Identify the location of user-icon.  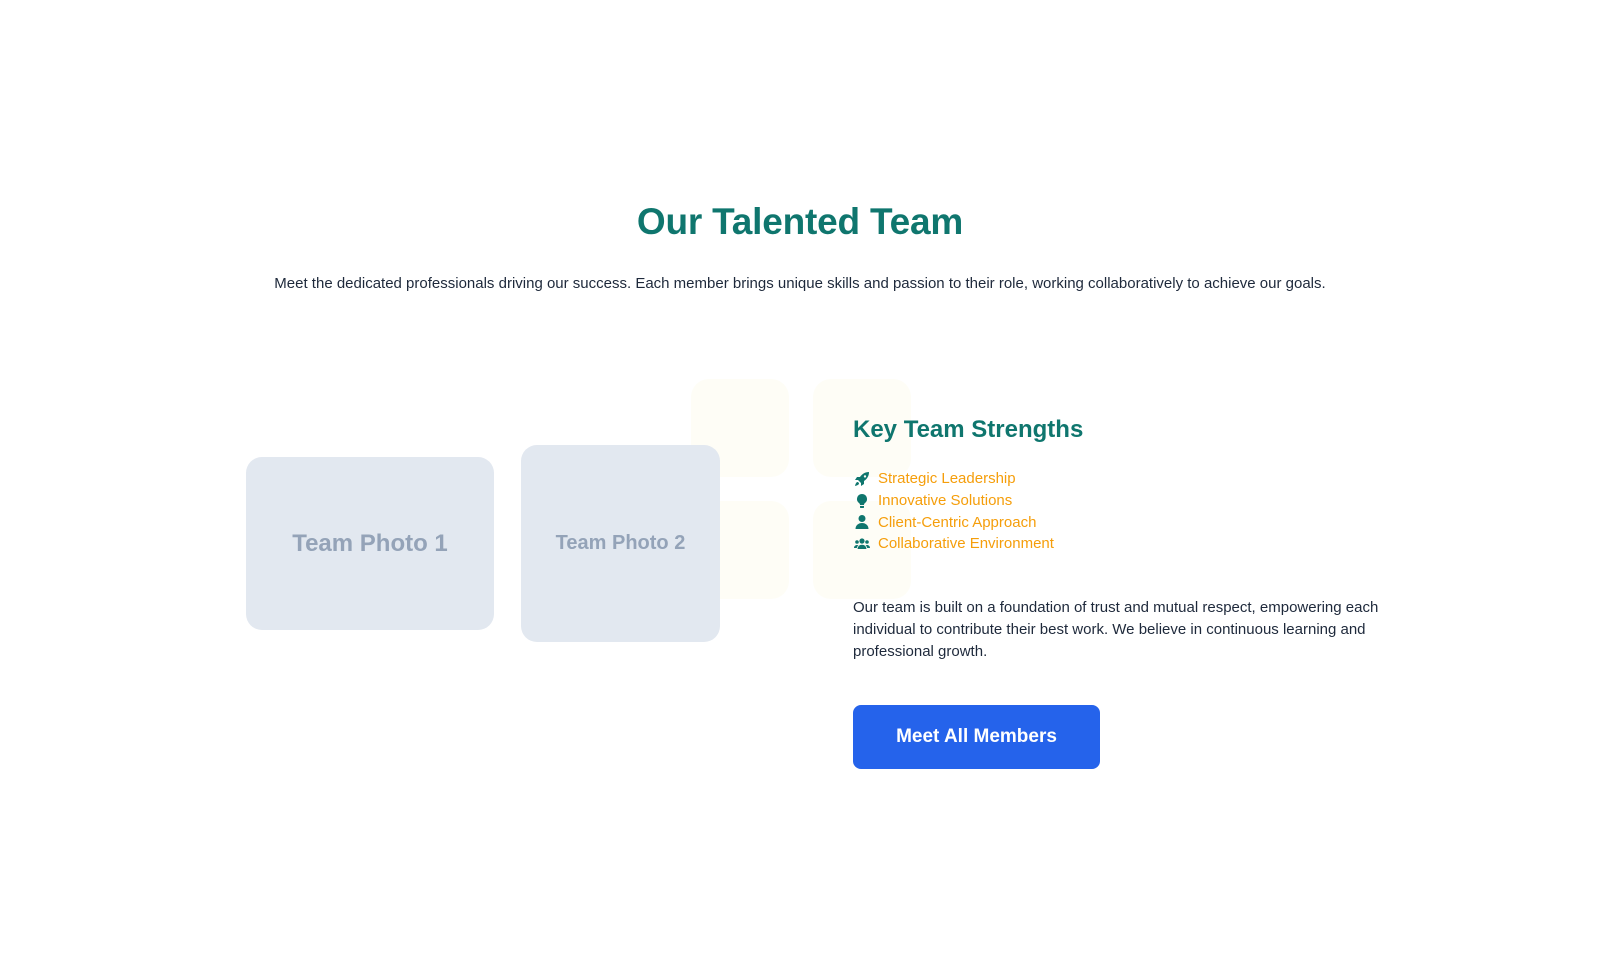
(861, 522).